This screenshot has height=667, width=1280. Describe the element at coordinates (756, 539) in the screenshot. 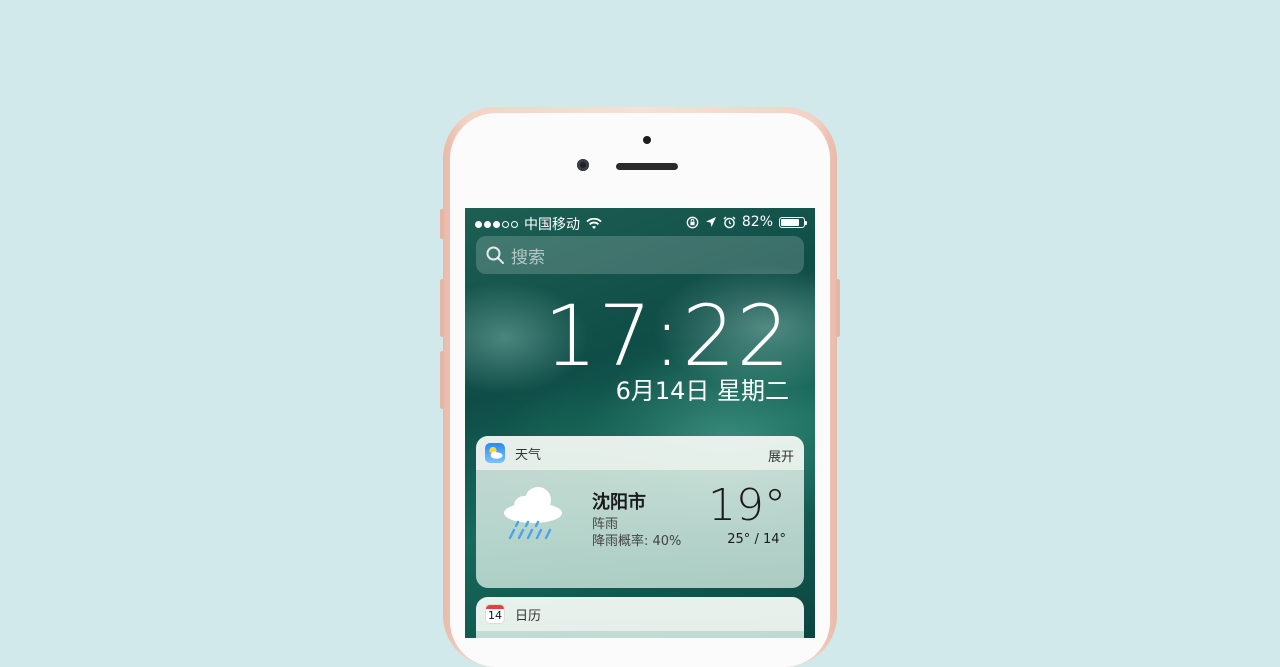

I see `temperature-range: 25° / 14°` at that location.